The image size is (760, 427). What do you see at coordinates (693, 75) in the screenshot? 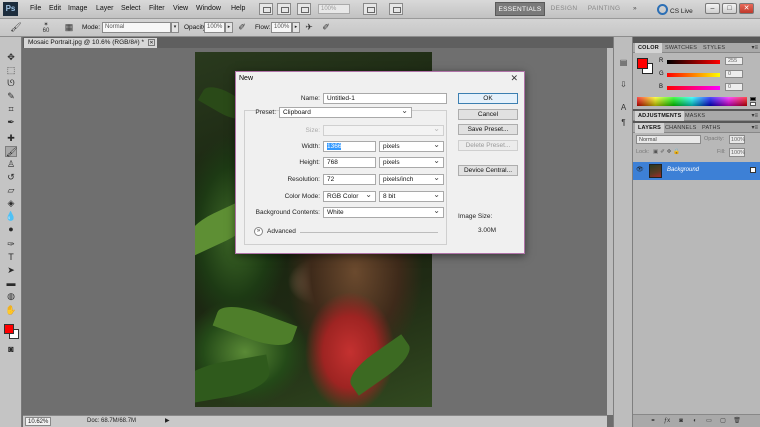
I see `green-slider` at bounding box center [693, 75].